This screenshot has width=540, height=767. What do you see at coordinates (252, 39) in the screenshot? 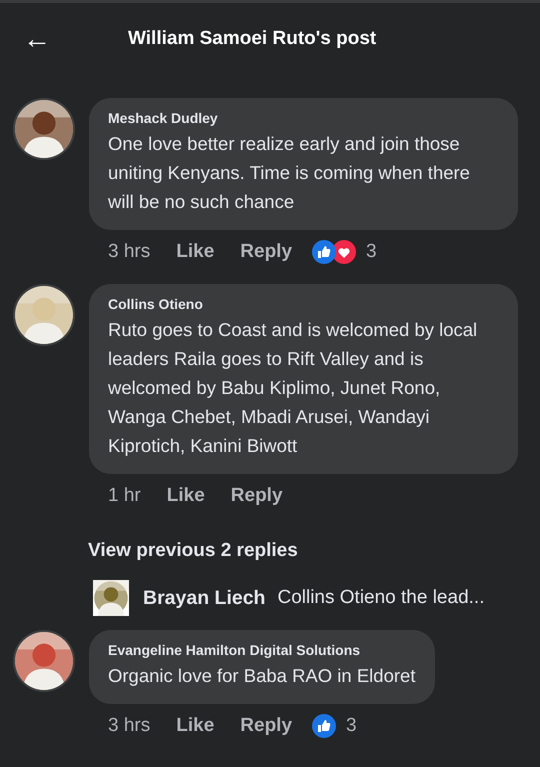
I see `page-title: William Samoei Ruto's post` at bounding box center [252, 39].